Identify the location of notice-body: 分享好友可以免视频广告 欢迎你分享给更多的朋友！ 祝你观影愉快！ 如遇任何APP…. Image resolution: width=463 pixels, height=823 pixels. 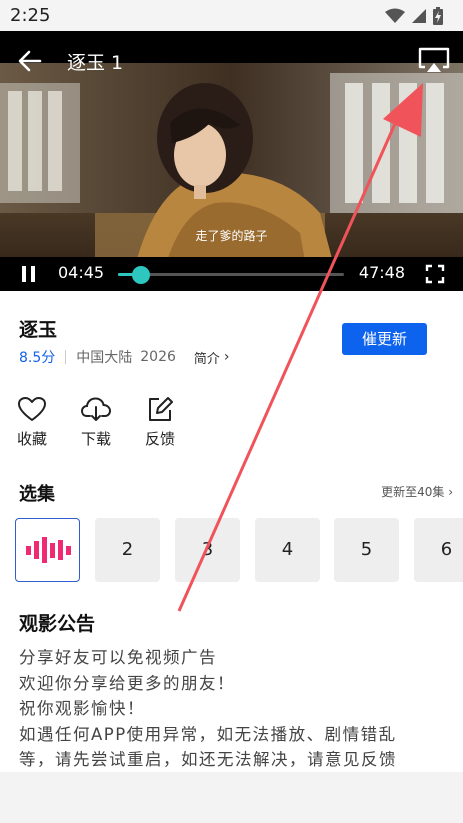
(208, 709).